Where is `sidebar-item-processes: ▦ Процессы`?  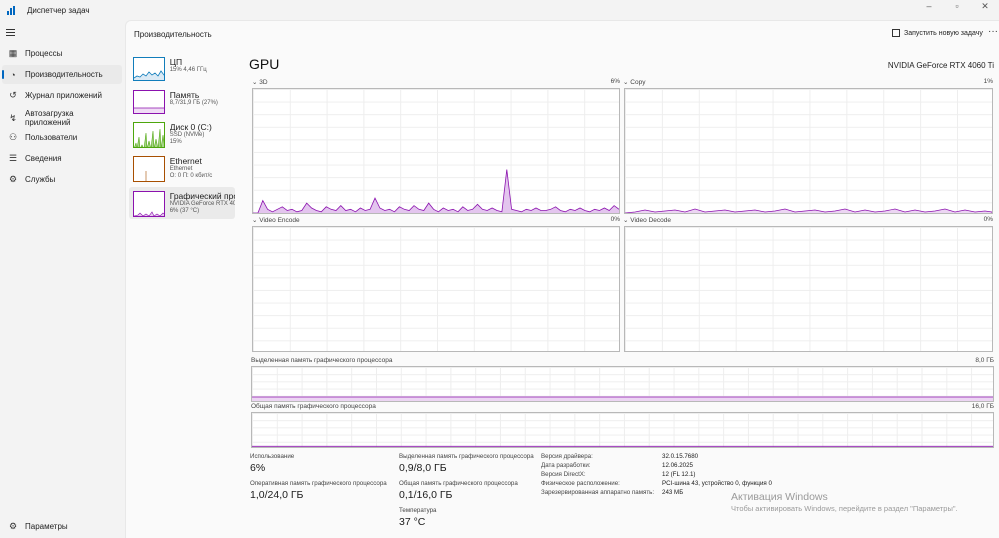
sidebar-item-processes: ▦ Процессы is located at coordinates (62, 53).